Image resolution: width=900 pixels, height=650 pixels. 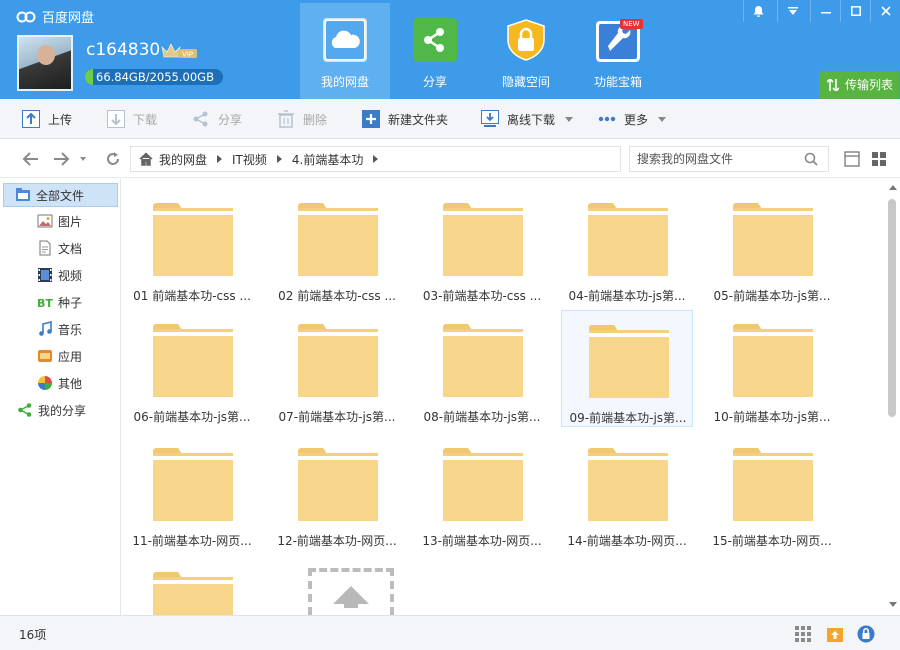 What do you see at coordinates (825, 11) in the screenshot?
I see `minimize-icon` at bounding box center [825, 11].